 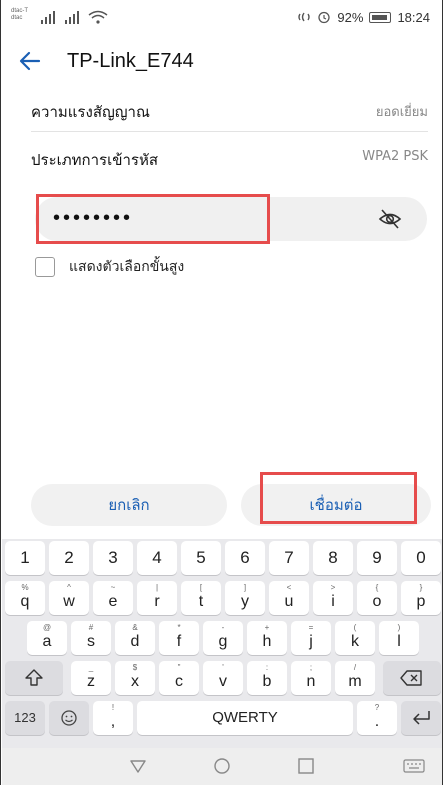 I want to click on advanced-options: แสดงตัวเลือกขั้นสูง, so click(x=109, y=267).